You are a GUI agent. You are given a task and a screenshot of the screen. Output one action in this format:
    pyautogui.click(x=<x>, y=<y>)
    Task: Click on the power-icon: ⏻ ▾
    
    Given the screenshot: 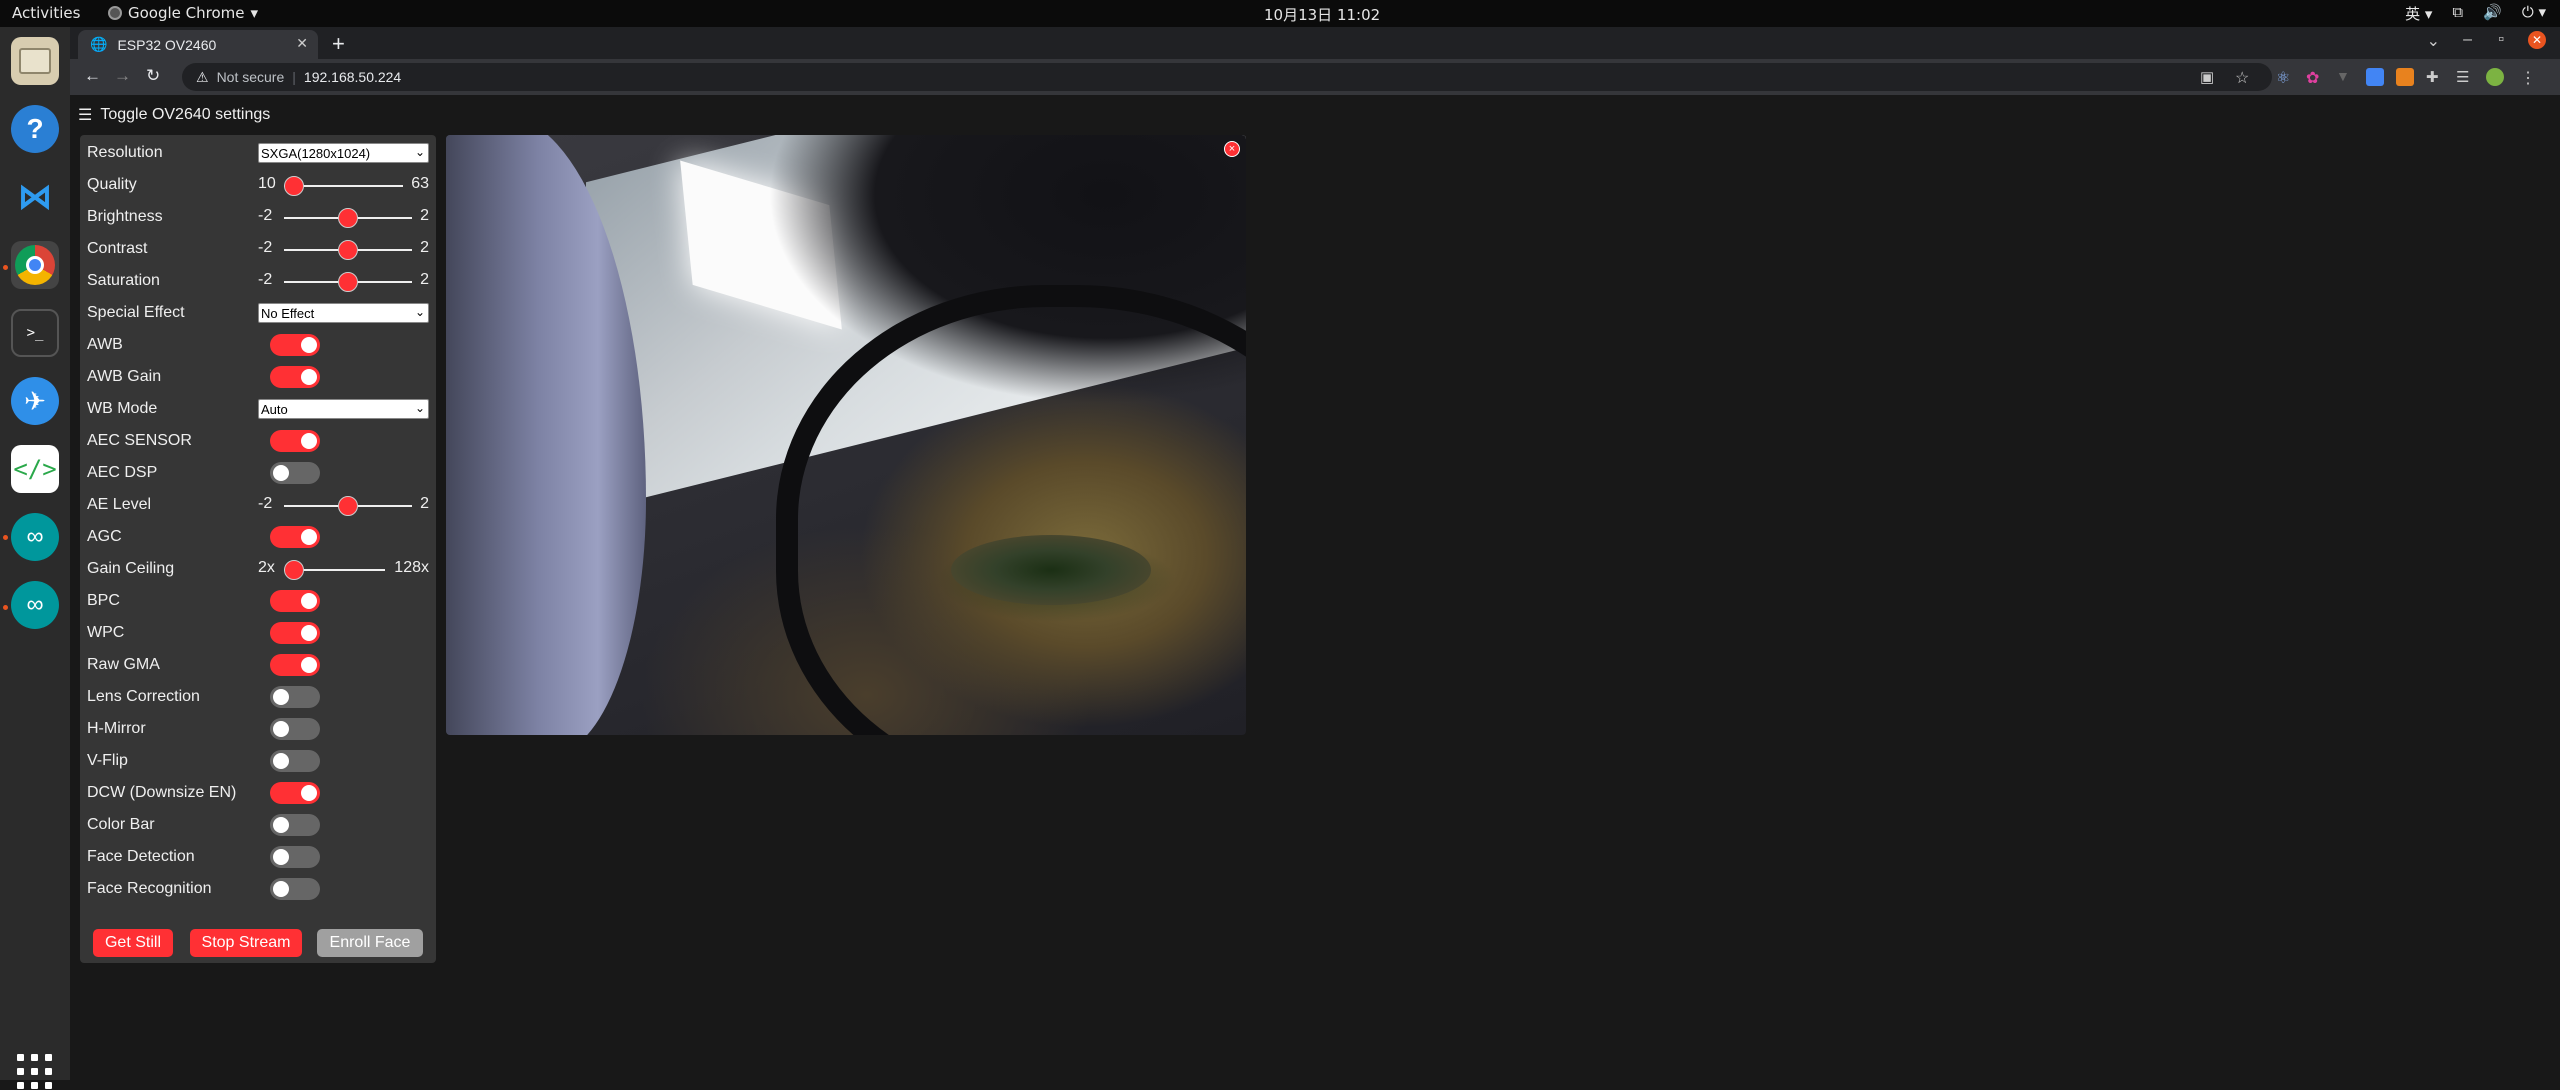 What is the action you would take?
    pyautogui.click(x=2534, y=13)
    